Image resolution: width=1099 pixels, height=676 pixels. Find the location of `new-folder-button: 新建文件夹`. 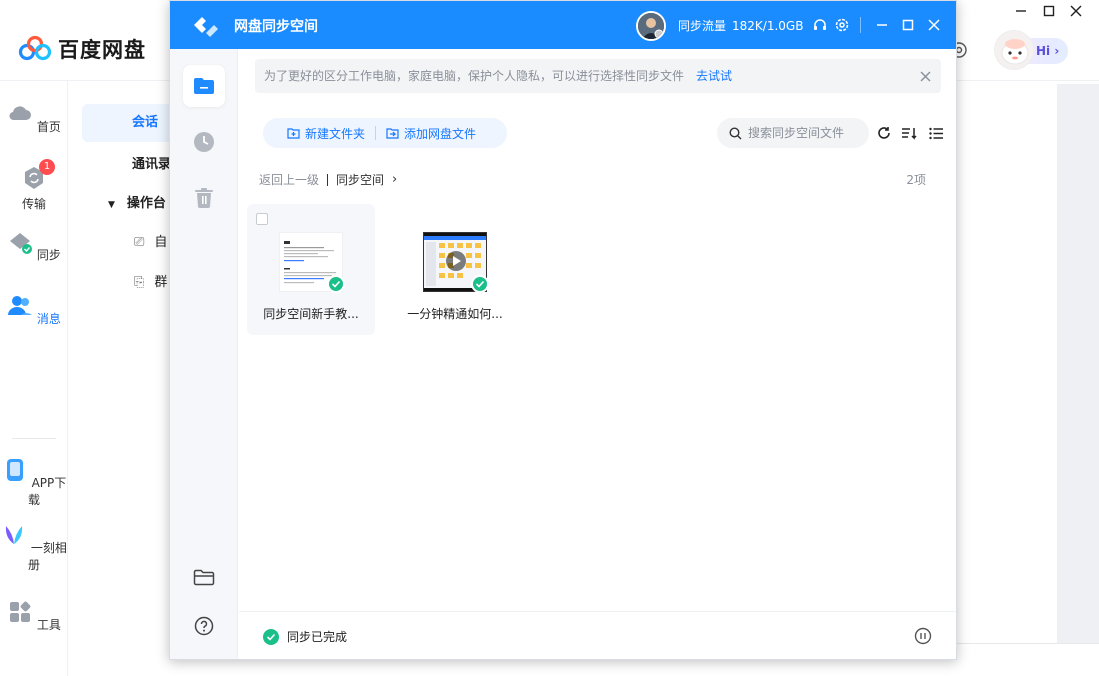

new-folder-button: 新建文件夹 is located at coordinates (317, 133).